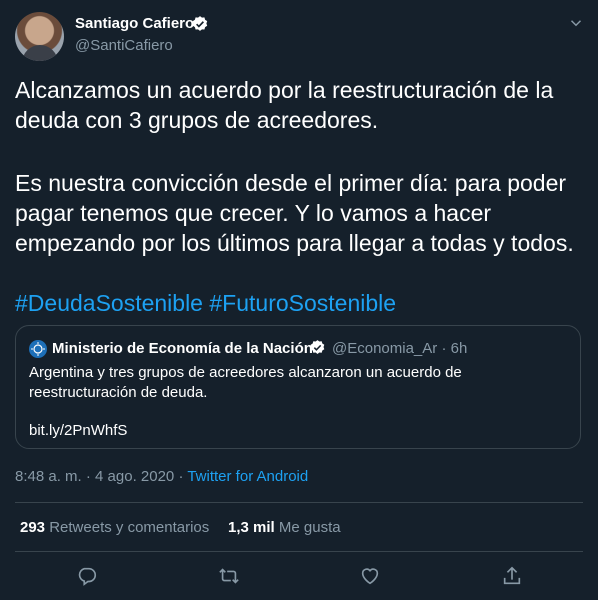  What do you see at coordinates (101, 476) in the screenshot?
I see `timestamp: 8:48 a. m. · 4 ago. 2020 ·` at bounding box center [101, 476].